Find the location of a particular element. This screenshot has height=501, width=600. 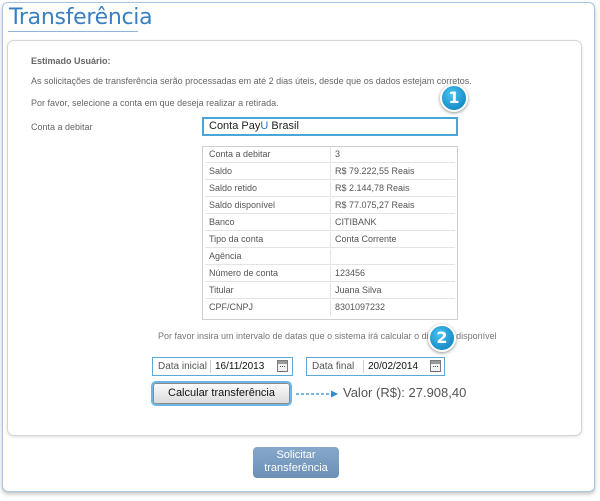

detail-value: R$ 77.075,27 Reais is located at coordinates (375, 205).